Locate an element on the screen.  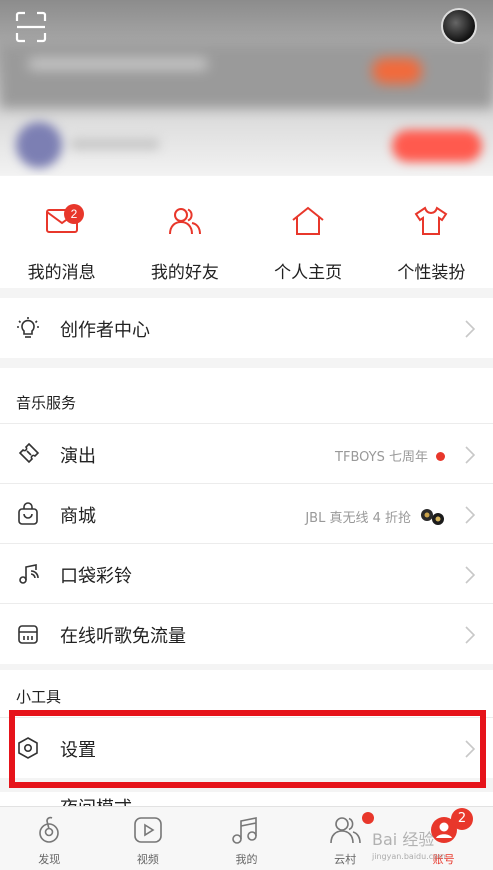
vip-banner is located at coordinates (246, 76).